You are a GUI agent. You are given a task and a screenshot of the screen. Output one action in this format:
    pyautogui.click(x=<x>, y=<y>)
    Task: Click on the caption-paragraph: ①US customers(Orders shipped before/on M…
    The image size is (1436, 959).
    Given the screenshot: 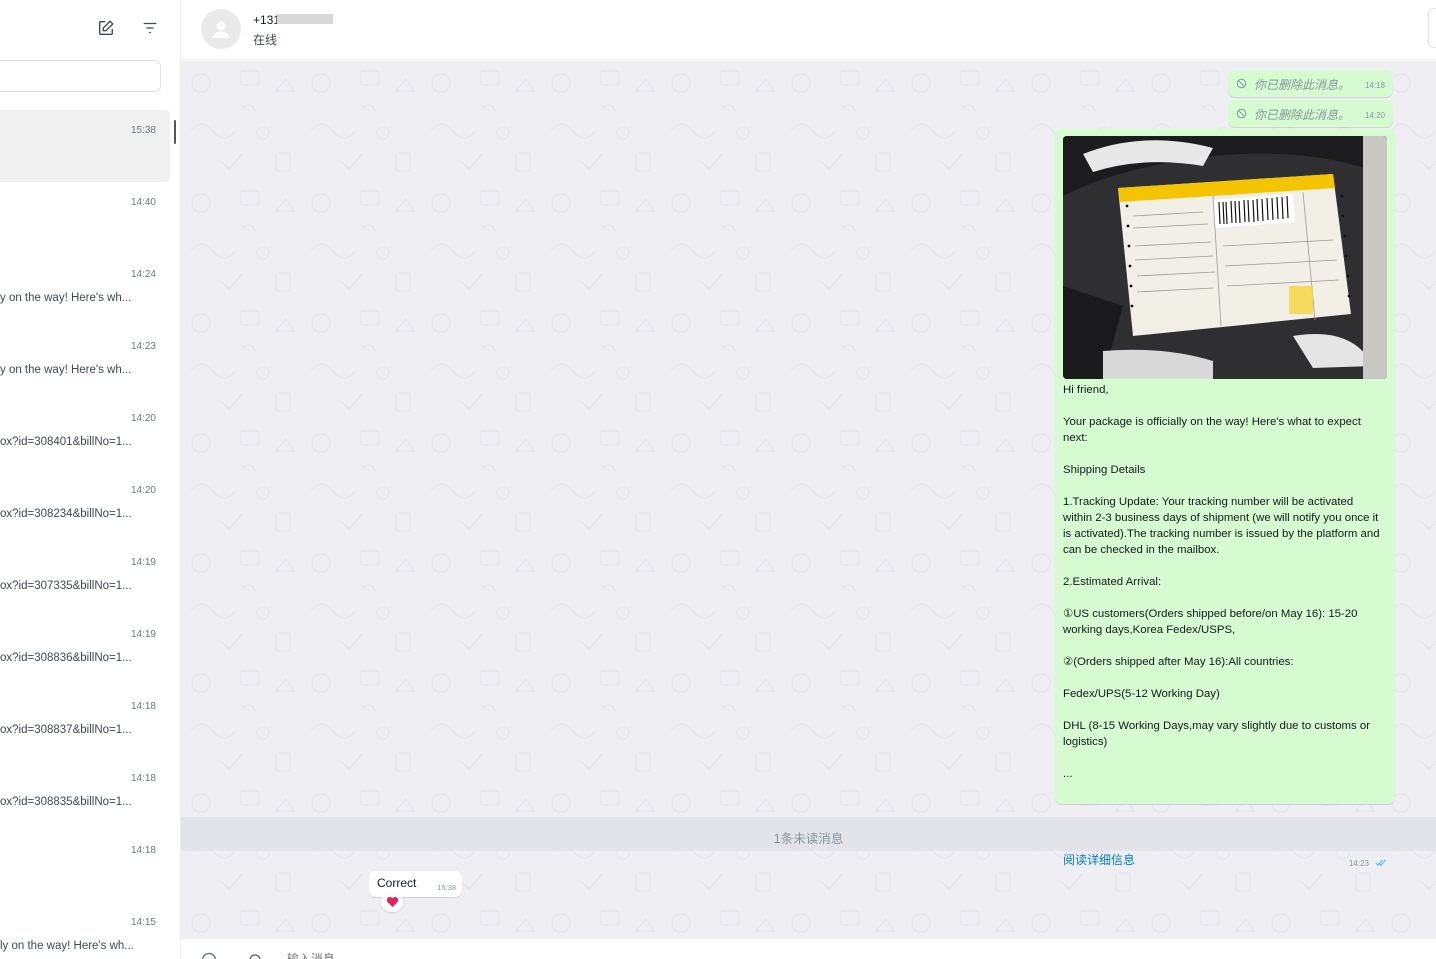 What is the action you would take?
    pyautogui.click(x=1210, y=622)
    